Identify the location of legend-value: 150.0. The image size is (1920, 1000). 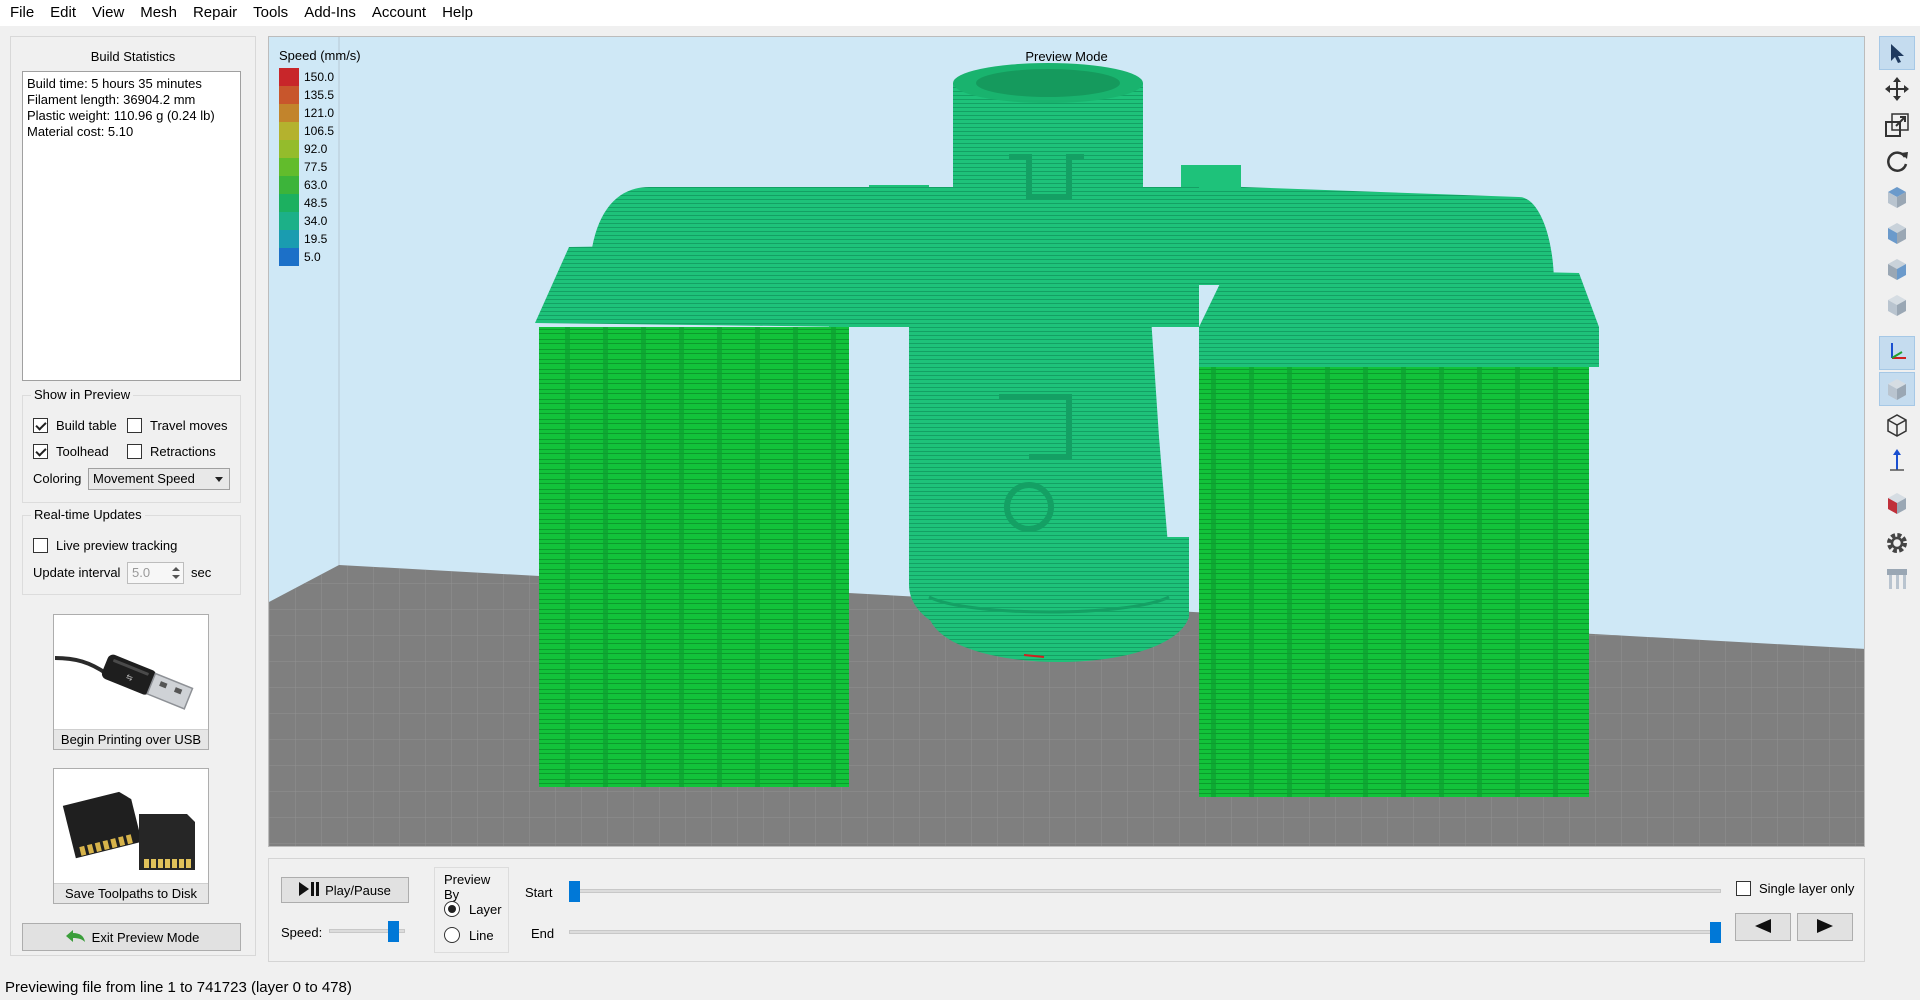
(319, 77).